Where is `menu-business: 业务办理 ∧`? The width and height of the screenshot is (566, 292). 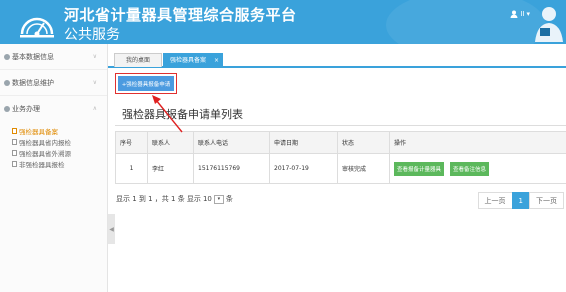 menu-business: 业务办理 ∧ is located at coordinates (53, 109).